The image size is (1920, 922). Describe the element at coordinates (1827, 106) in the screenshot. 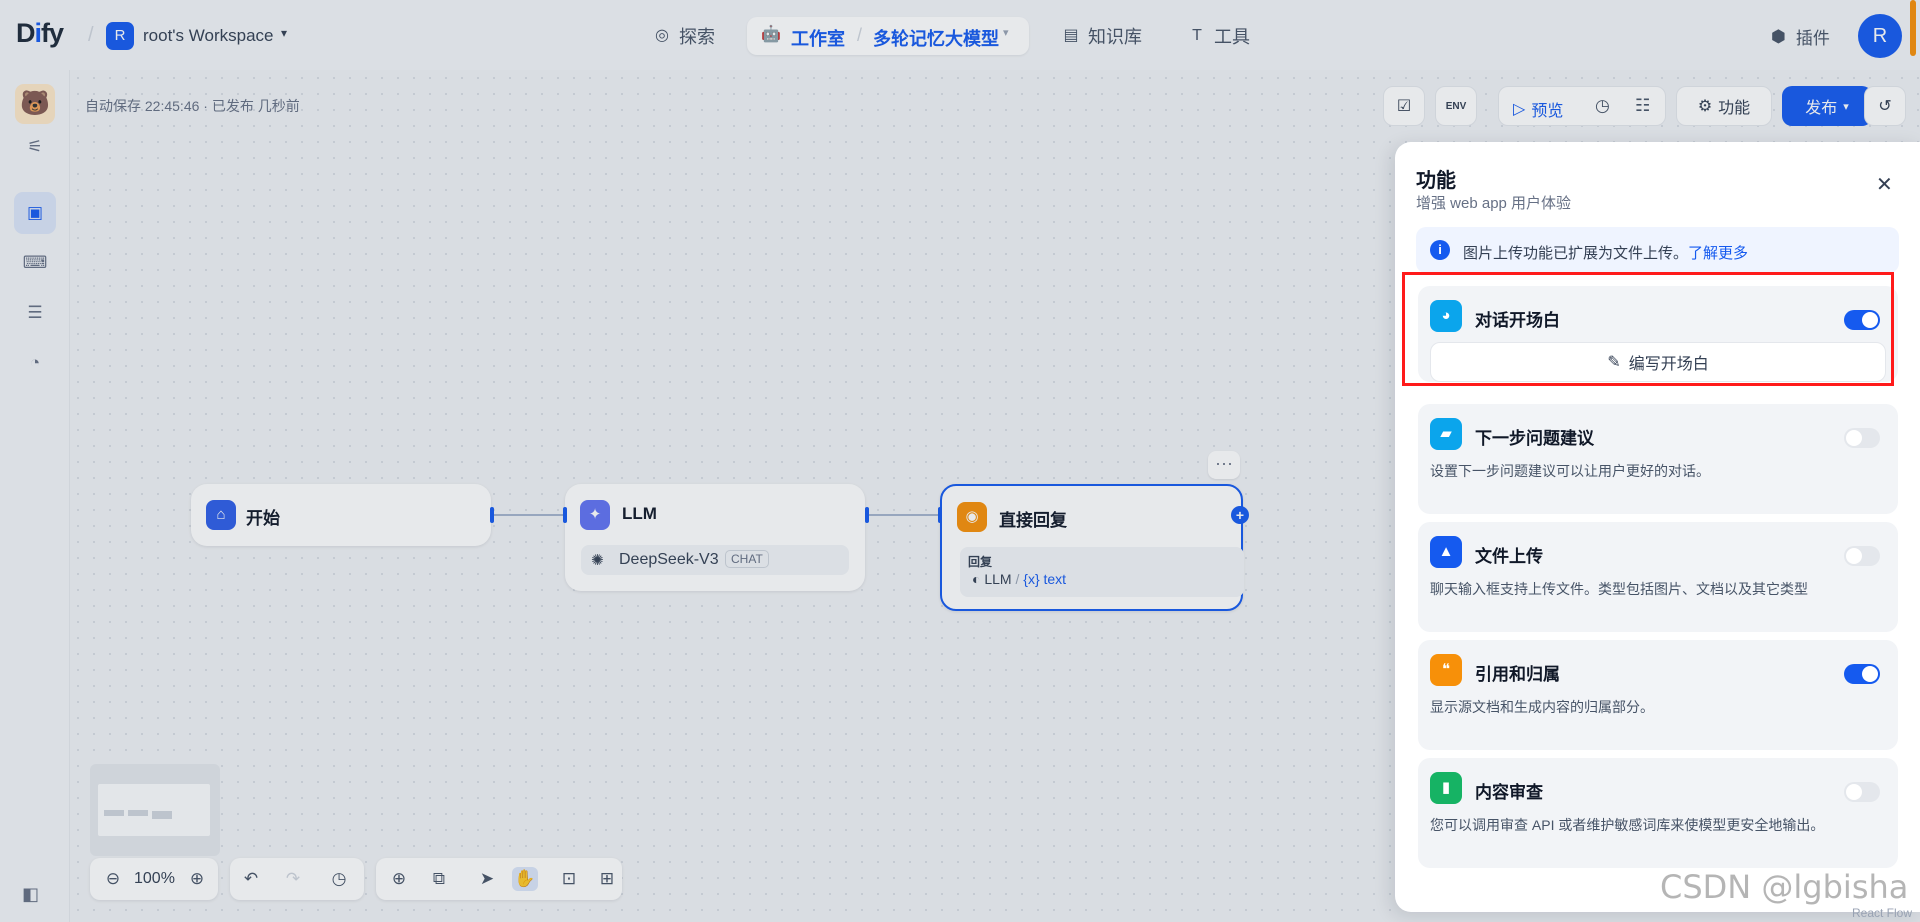

I see `publish-button: 发布 ▾` at that location.